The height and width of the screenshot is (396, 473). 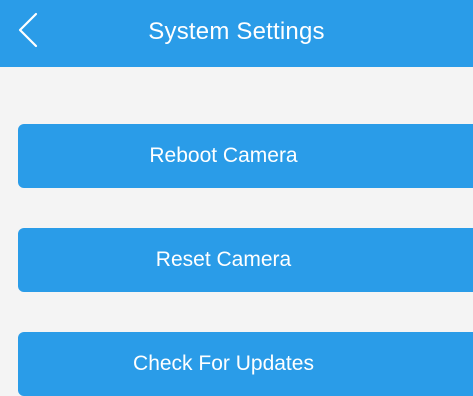 What do you see at coordinates (223, 155) in the screenshot?
I see `reboot-camera-label: Reboot Camera` at bounding box center [223, 155].